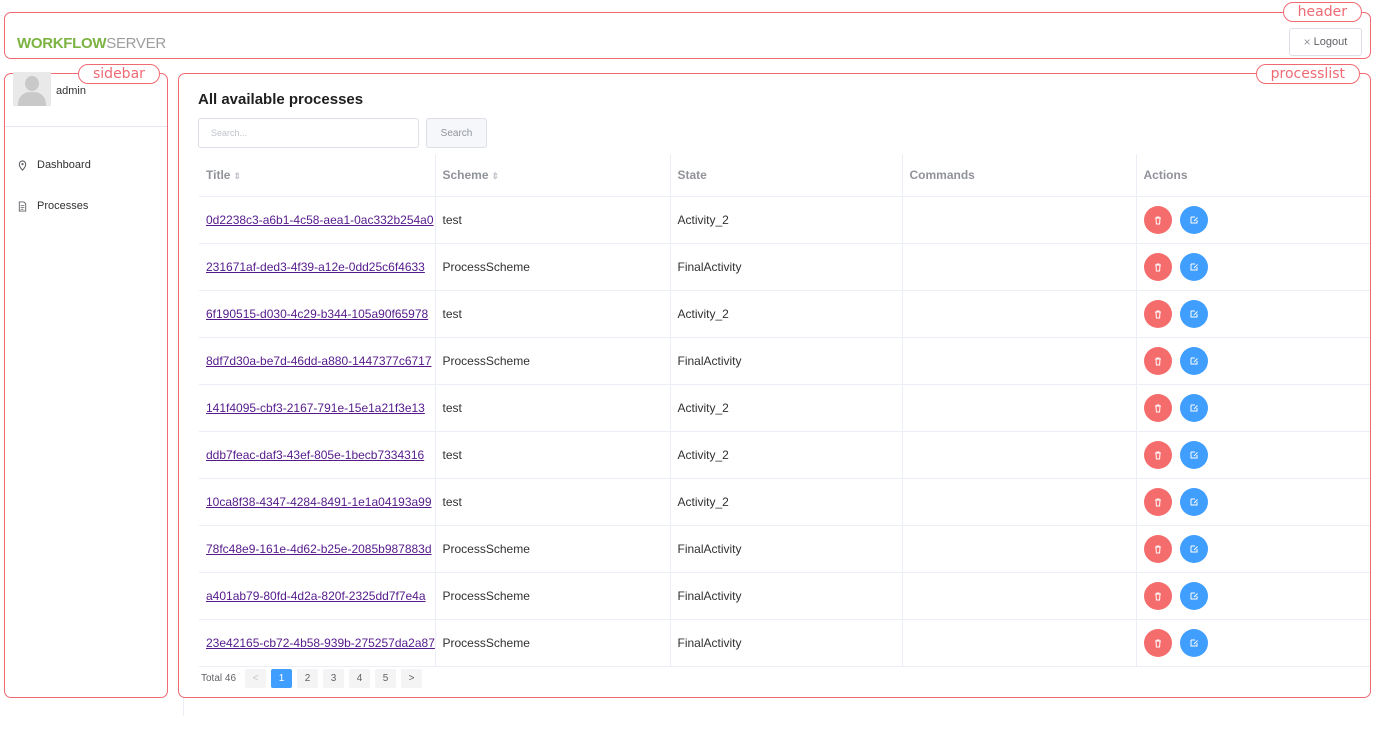 This screenshot has width=1377, height=738. Describe the element at coordinates (91, 43) in the screenshot. I see `app-logo: WORKFLOWSERVER` at that location.